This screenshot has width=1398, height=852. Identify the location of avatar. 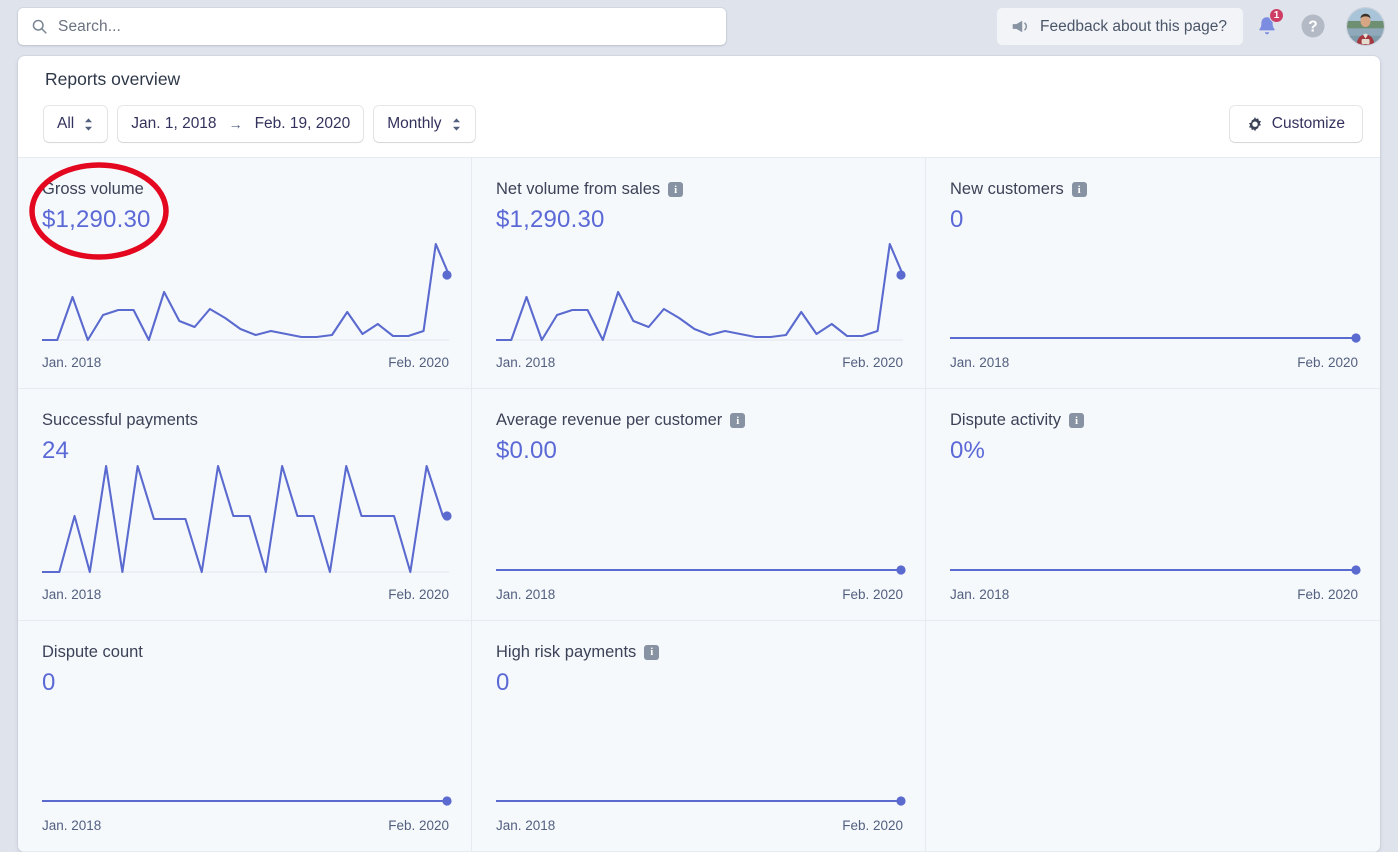
(1365, 26).